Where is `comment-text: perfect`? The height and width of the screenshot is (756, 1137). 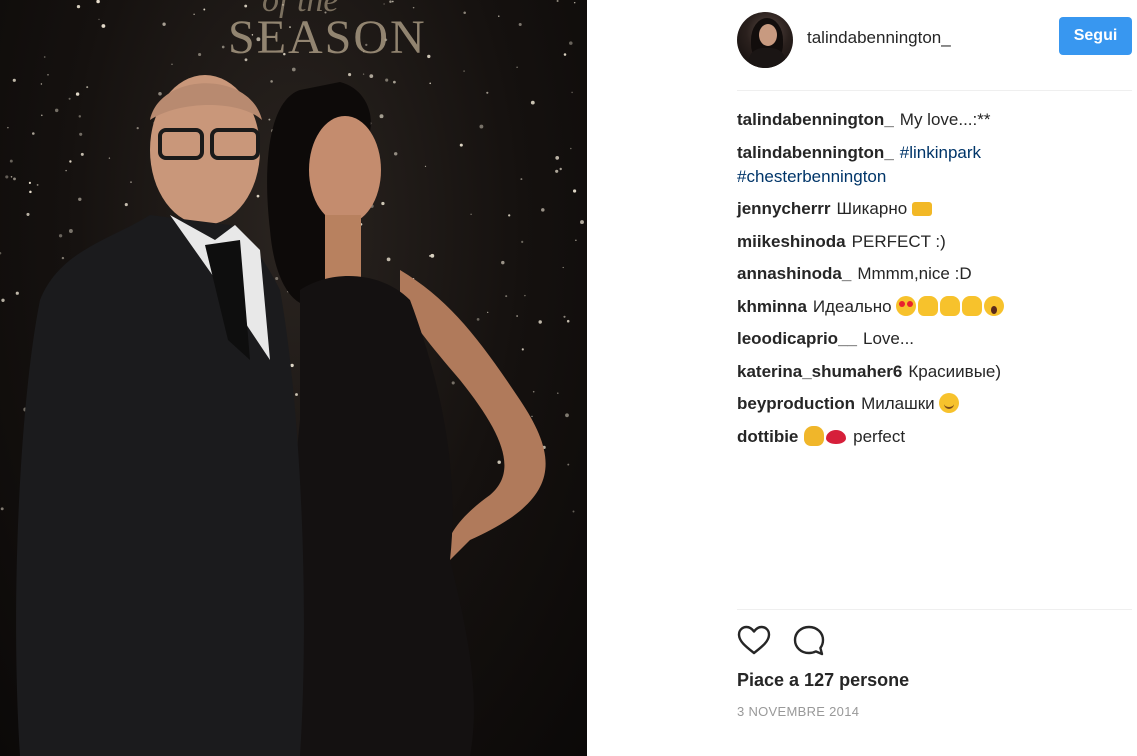 comment-text: perfect is located at coordinates (879, 436).